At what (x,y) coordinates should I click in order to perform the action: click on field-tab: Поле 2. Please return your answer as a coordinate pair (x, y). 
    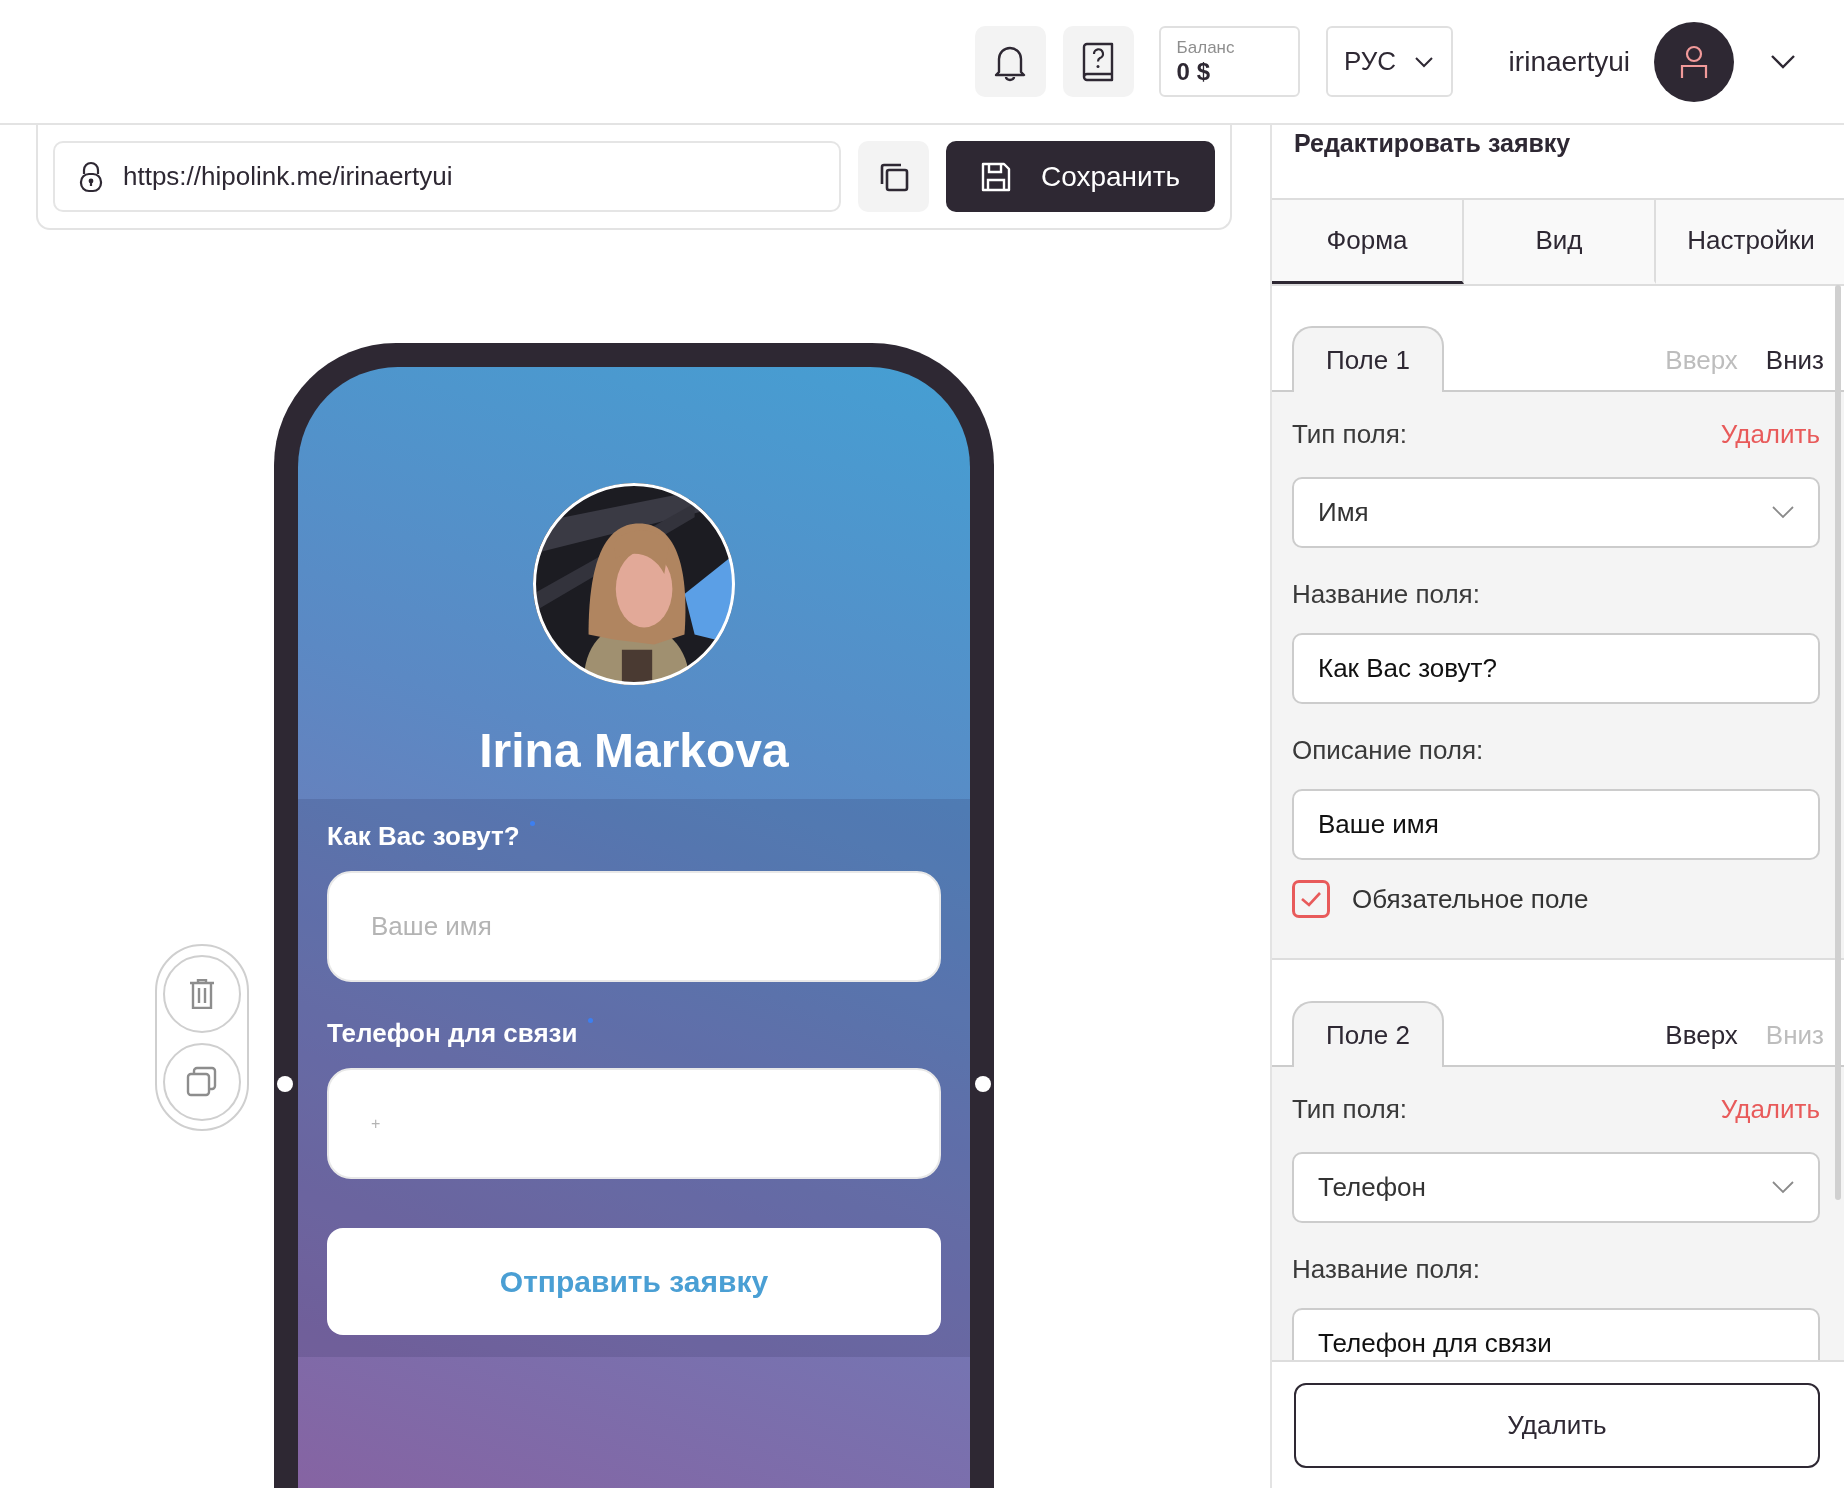
    Looking at the image, I should click on (1368, 1034).